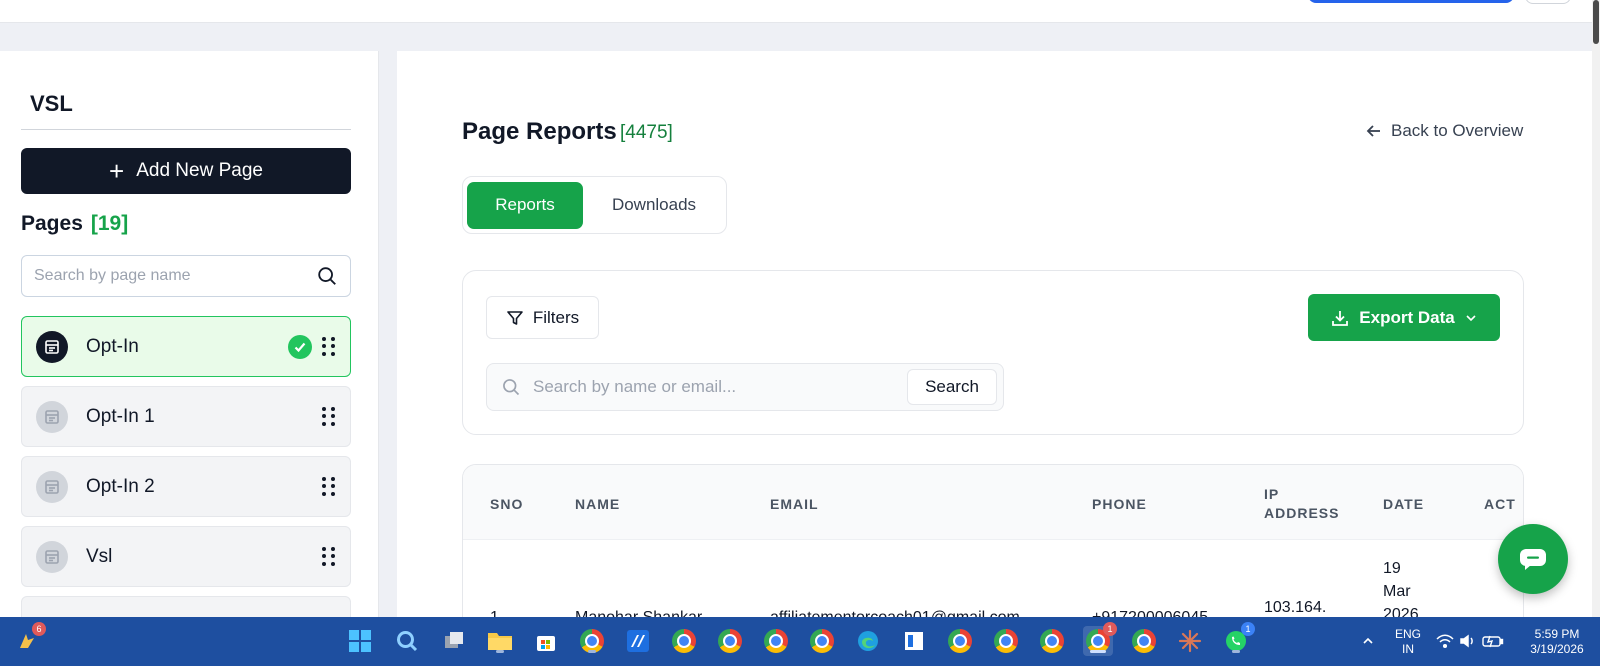  What do you see at coordinates (796, 11) in the screenshot?
I see `top-header-bar` at bounding box center [796, 11].